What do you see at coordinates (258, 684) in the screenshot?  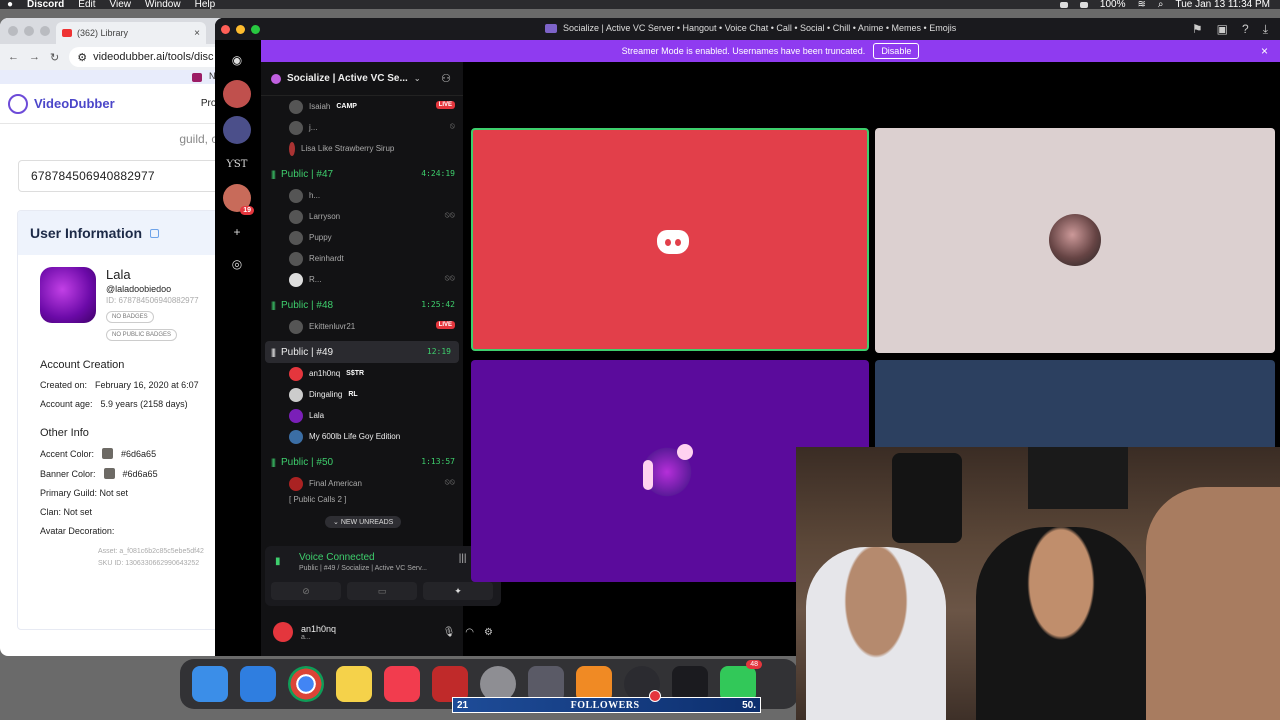 I see `mail-icon` at bounding box center [258, 684].